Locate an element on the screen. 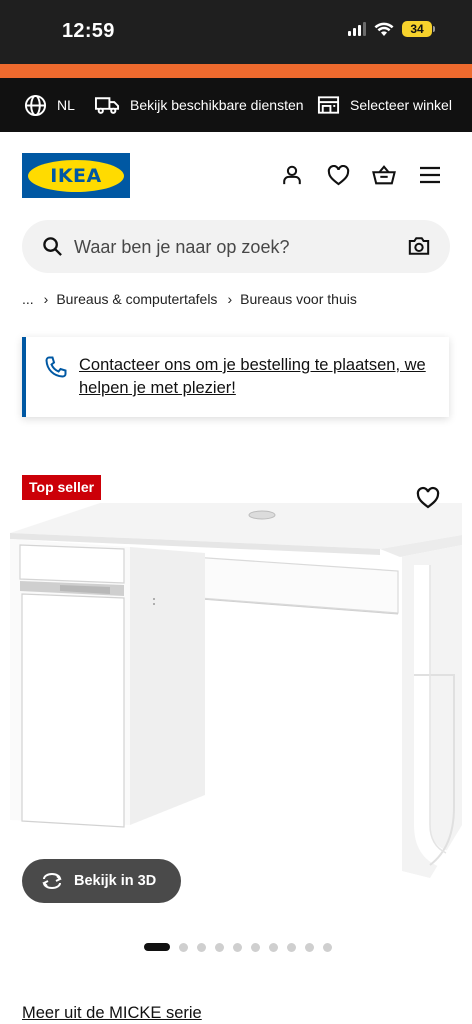 The height and width of the screenshot is (1024, 472). services-link: Bekijk beschikbare diensten is located at coordinates (199, 105).